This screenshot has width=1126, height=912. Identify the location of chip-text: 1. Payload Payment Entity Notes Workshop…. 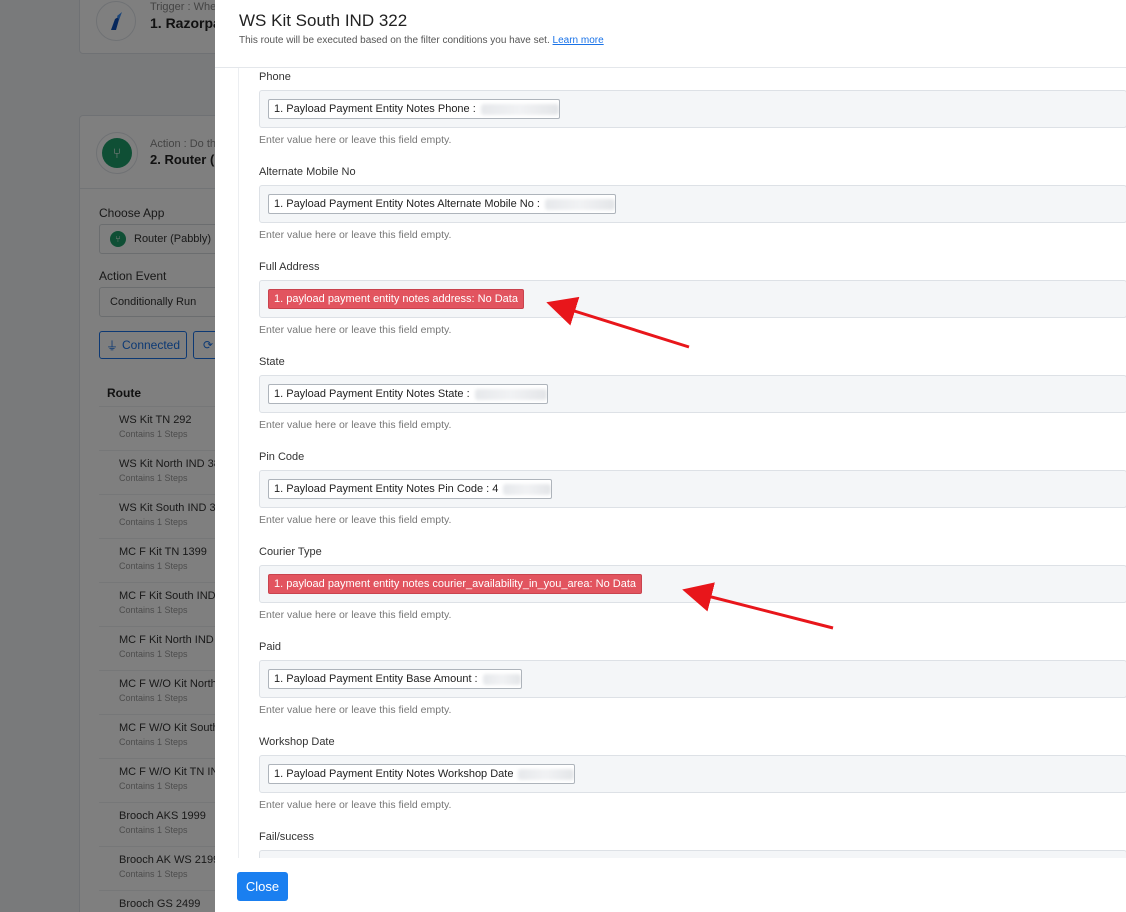
(394, 774).